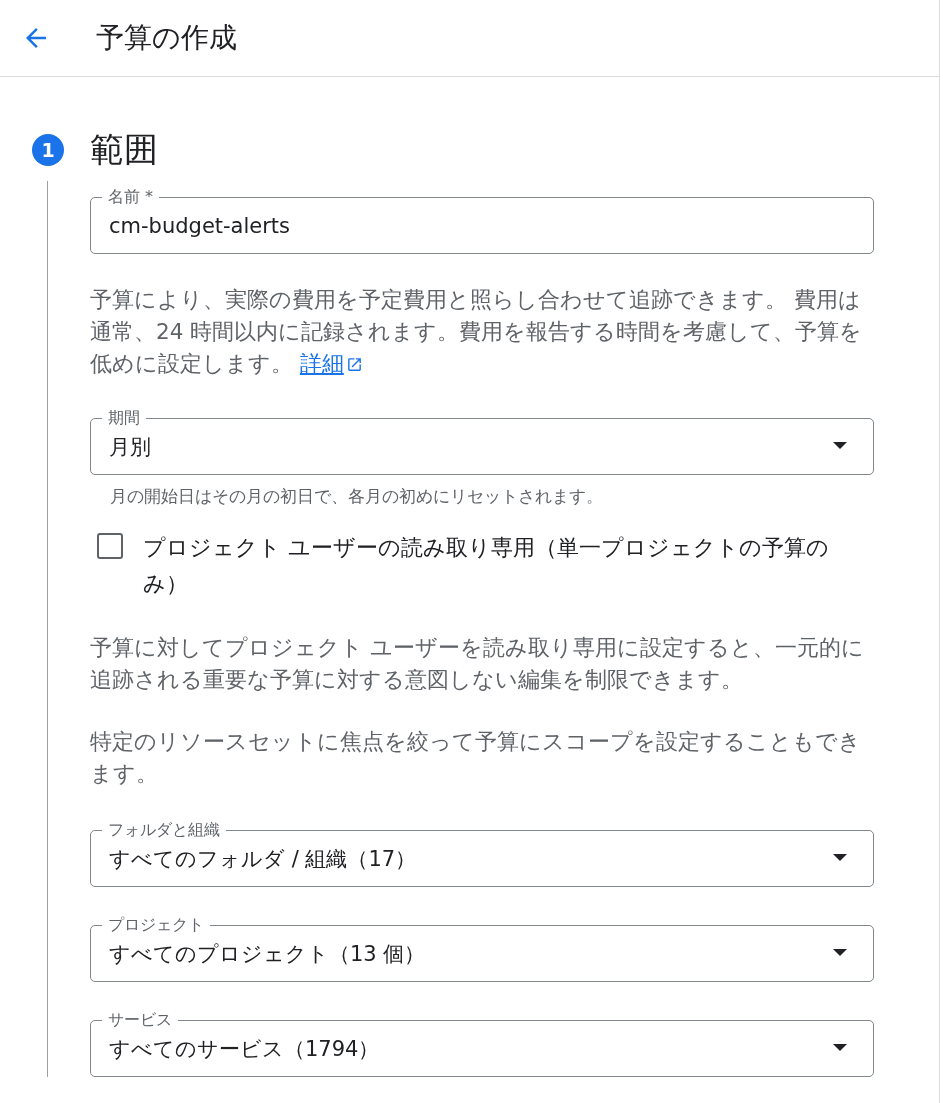 The image size is (943, 1103). I want to click on step-number-badge: 1, so click(48, 150).